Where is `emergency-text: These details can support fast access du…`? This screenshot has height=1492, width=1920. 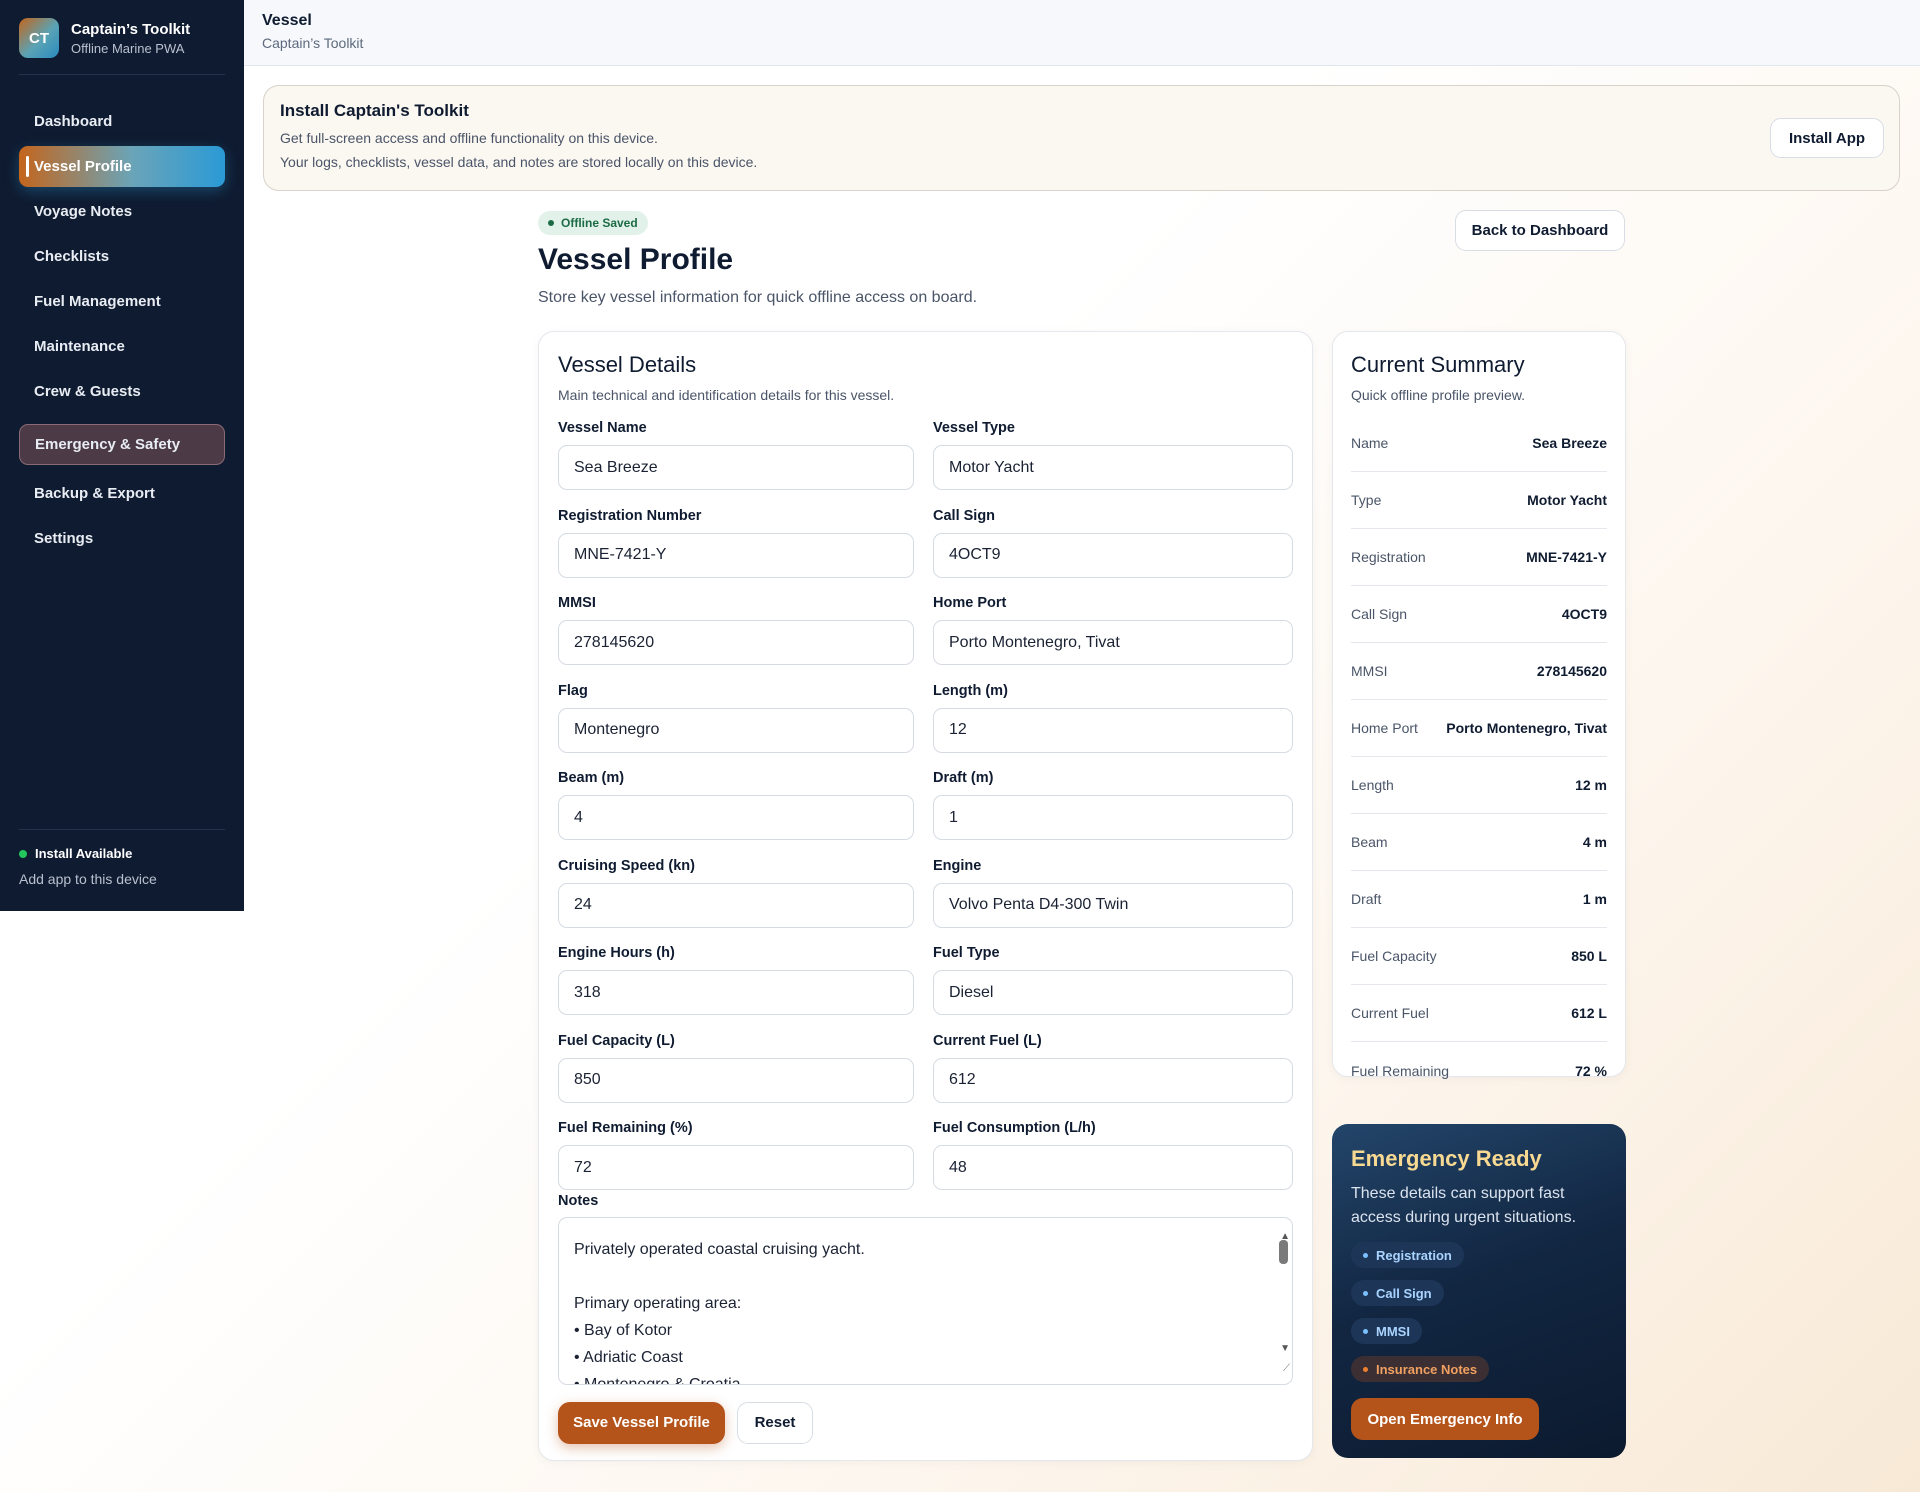 emergency-text: These details can support fast access du… is located at coordinates (1464, 1205).